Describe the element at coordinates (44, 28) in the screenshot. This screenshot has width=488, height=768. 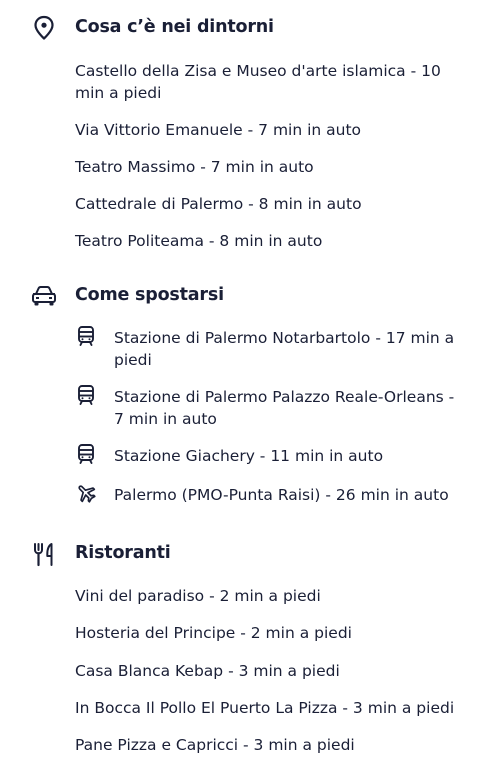
I see `location-pin-icon` at that location.